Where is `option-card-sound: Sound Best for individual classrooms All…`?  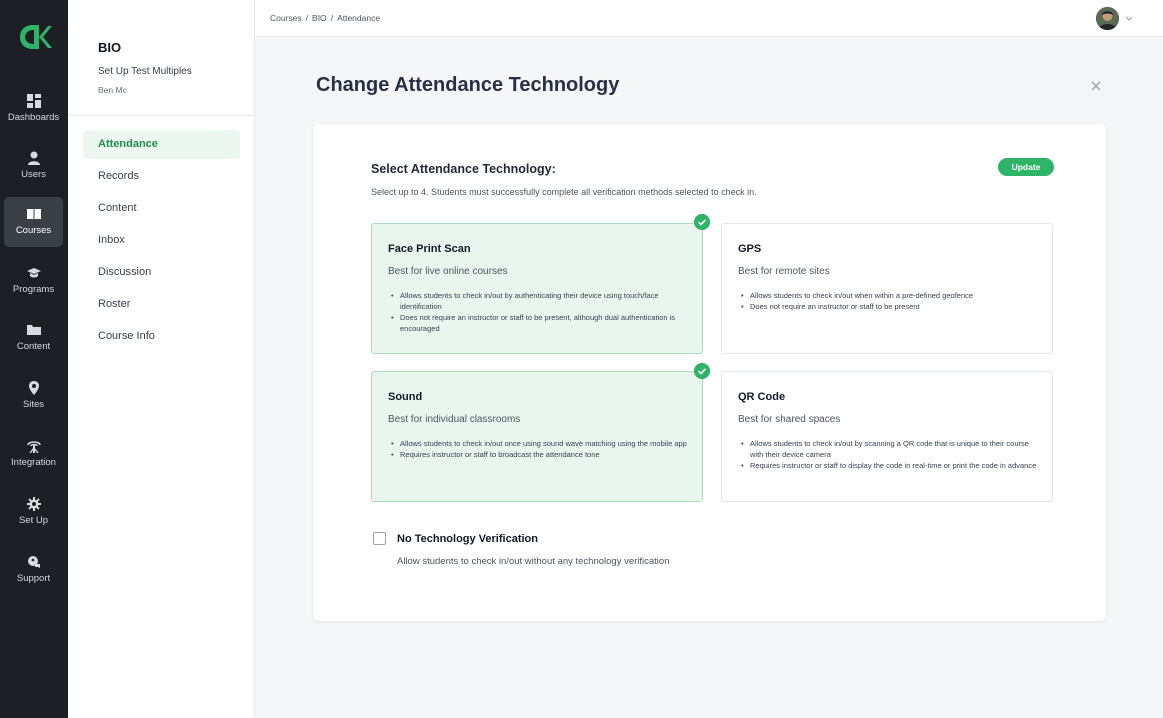 option-card-sound: Sound Best for individual classrooms All… is located at coordinates (537, 436).